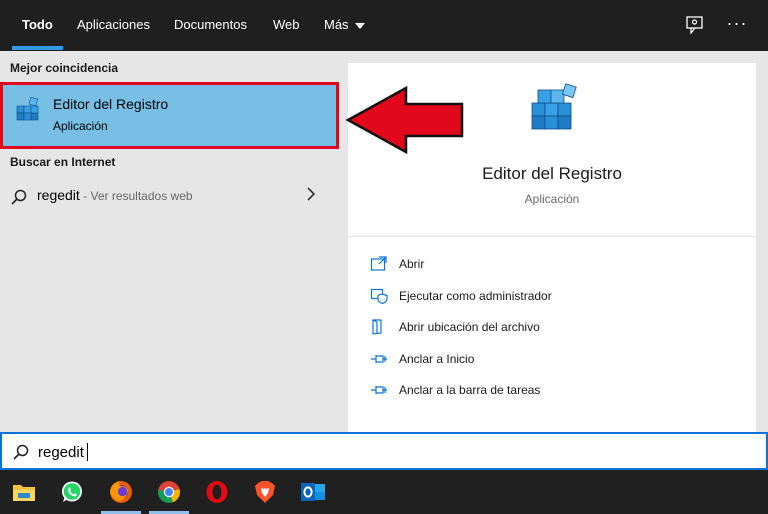 The height and width of the screenshot is (514, 768). I want to click on web-query-hint: - Ver resultados web, so click(136, 196).